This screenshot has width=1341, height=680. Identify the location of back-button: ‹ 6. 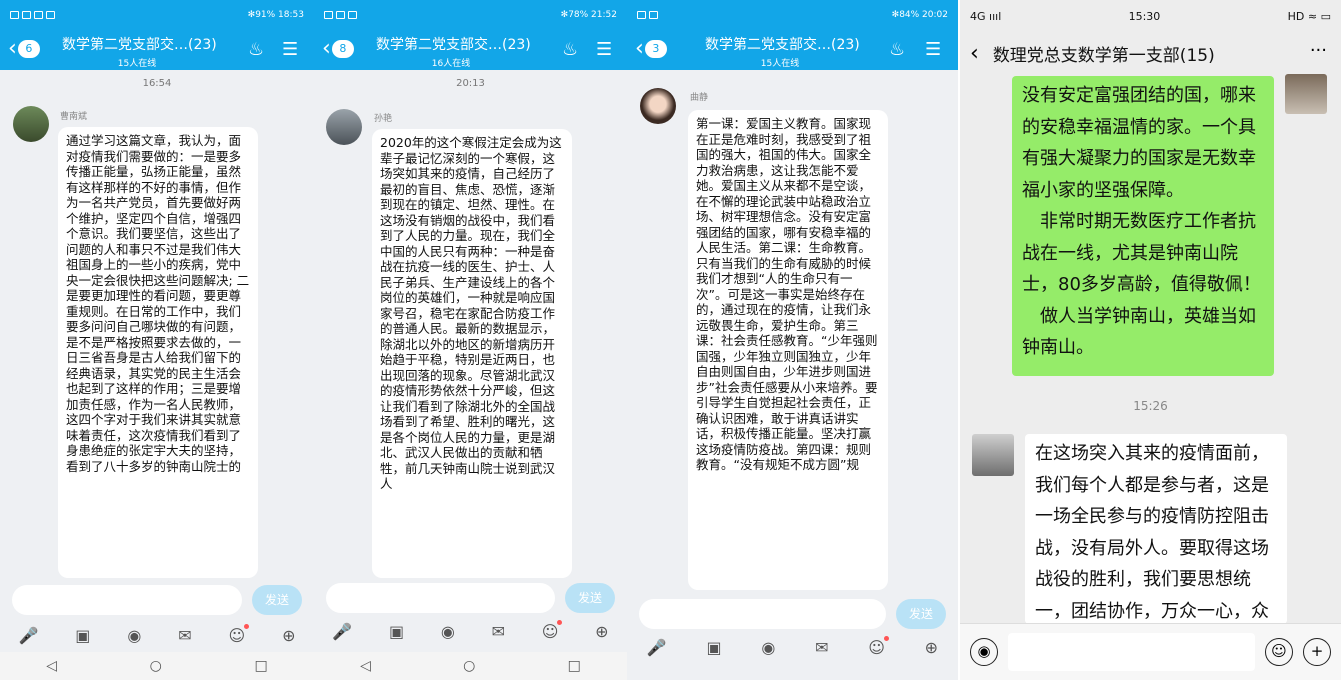
(24, 49).